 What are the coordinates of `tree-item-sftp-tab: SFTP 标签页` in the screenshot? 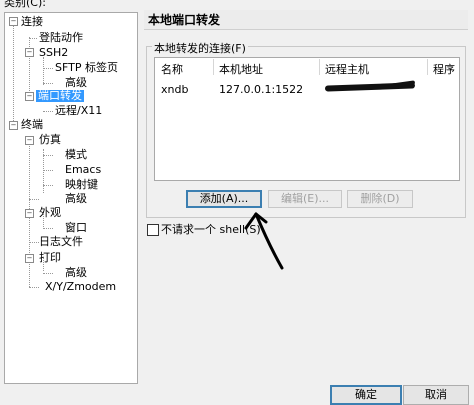 It's located at (86, 68).